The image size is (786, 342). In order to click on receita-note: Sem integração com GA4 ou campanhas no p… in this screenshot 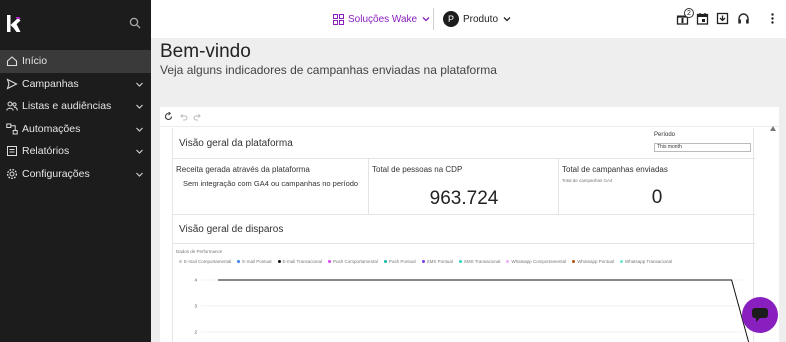, I will do `click(271, 183)`.